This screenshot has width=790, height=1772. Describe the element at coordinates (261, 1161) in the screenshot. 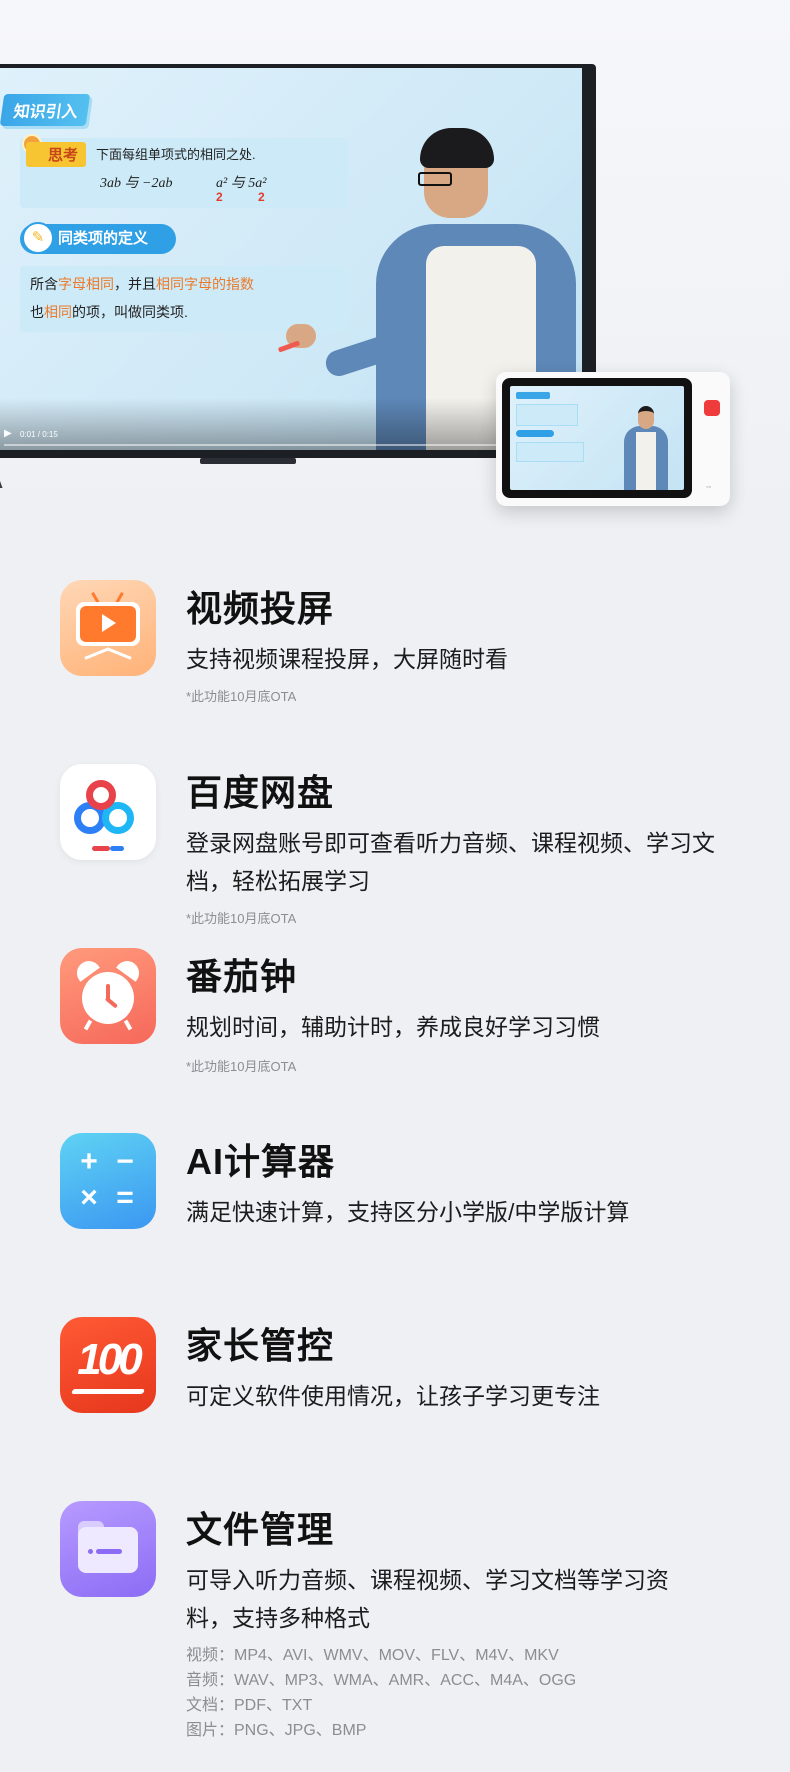

I see `feature-title: AI计算器` at that location.